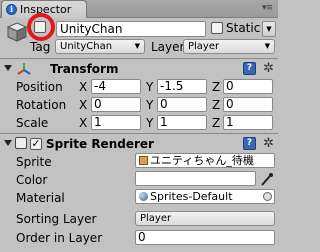 The height and width of the screenshot is (252, 320). What do you see at coordinates (116, 86) in the screenshot?
I see `position-x-field: -4` at bounding box center [116, 86].